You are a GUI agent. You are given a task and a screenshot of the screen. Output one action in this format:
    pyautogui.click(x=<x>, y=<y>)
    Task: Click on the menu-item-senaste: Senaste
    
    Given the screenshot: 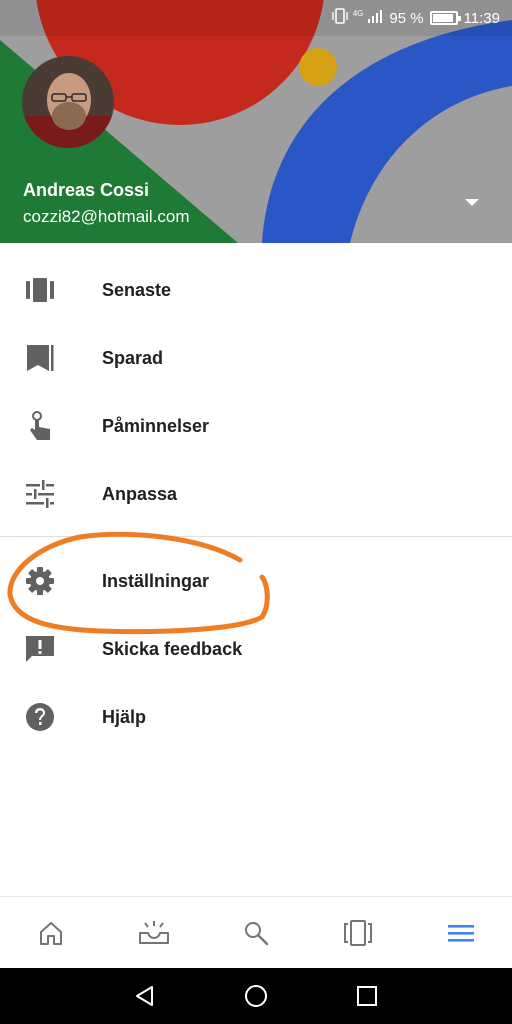 What is the action you would take?
    pyautogui.click(x=256, y=290)
    